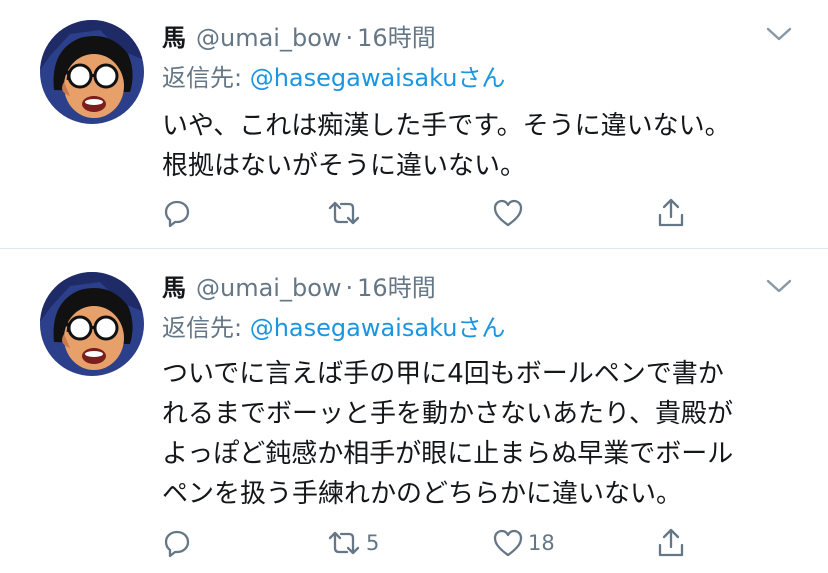 The width and height of the screenshot is (828, 573). What do you see at coordinates (373, 543) in the screenshot?
I see `retweet-count: 5` at bounding box center [373, 543].